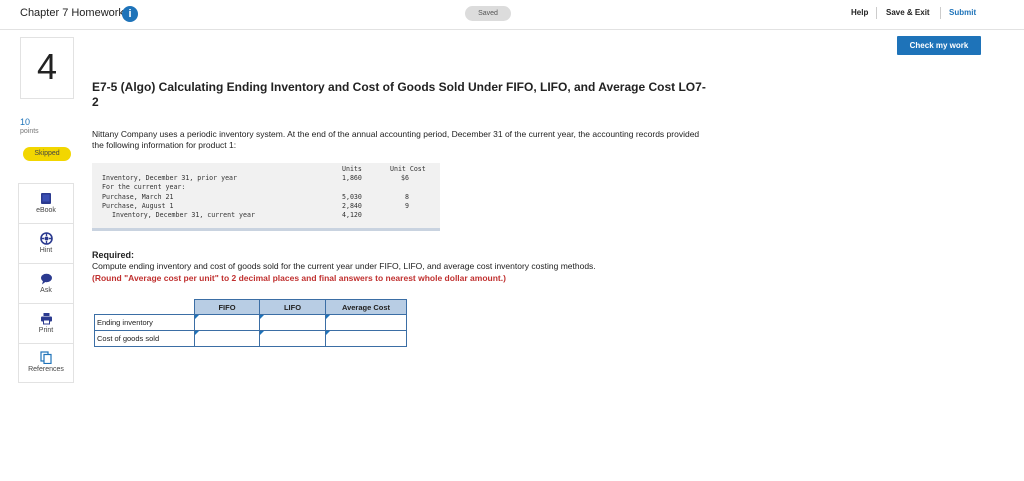 The image size is (1024, 481). Describe the element at coordinates (72, 13) in the screenshot. I see `assignment-title: Chapter 7 Homework` at that location.